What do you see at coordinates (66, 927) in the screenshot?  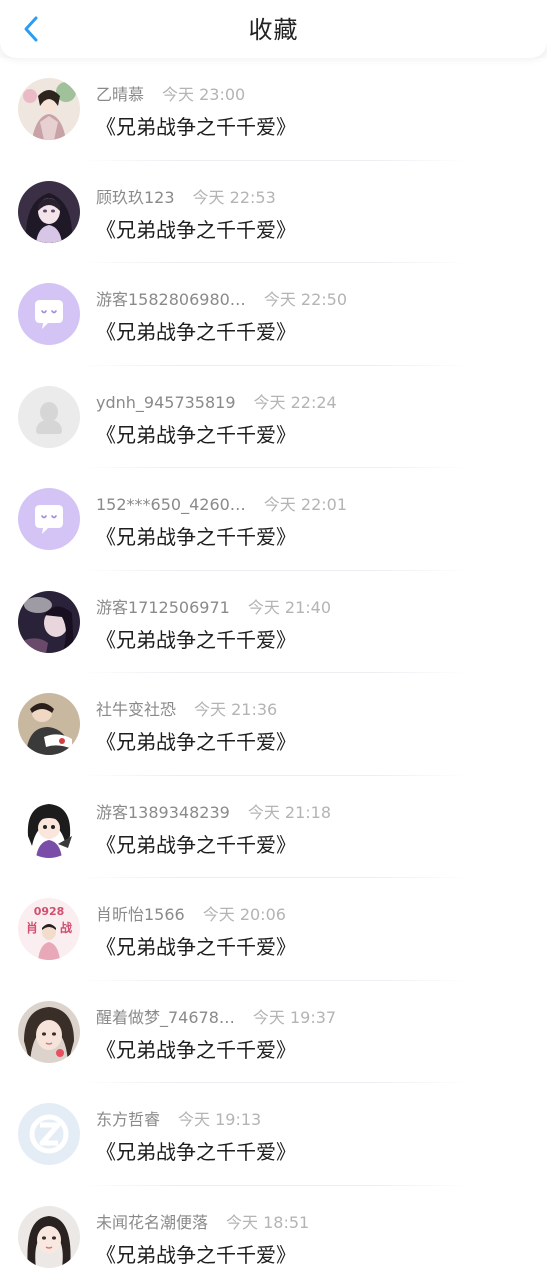 I see `avatar-text: 战` at bounding box center [66, 927].